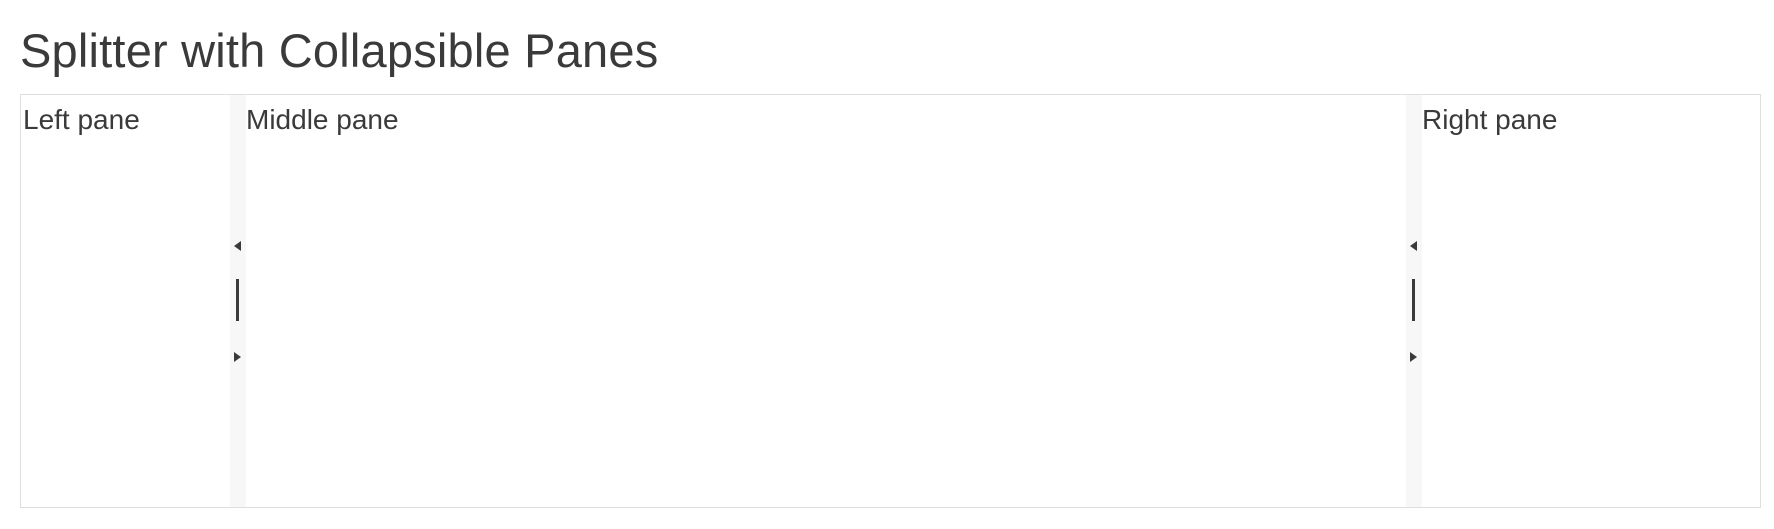 Image resolution: width=1774 pixels, height=529 pixels. What do you see at coordinates (339, 50) in the screenshot?
I see `page-title: Splitter with Collapsible Panes` at bounding box center [339, 50].